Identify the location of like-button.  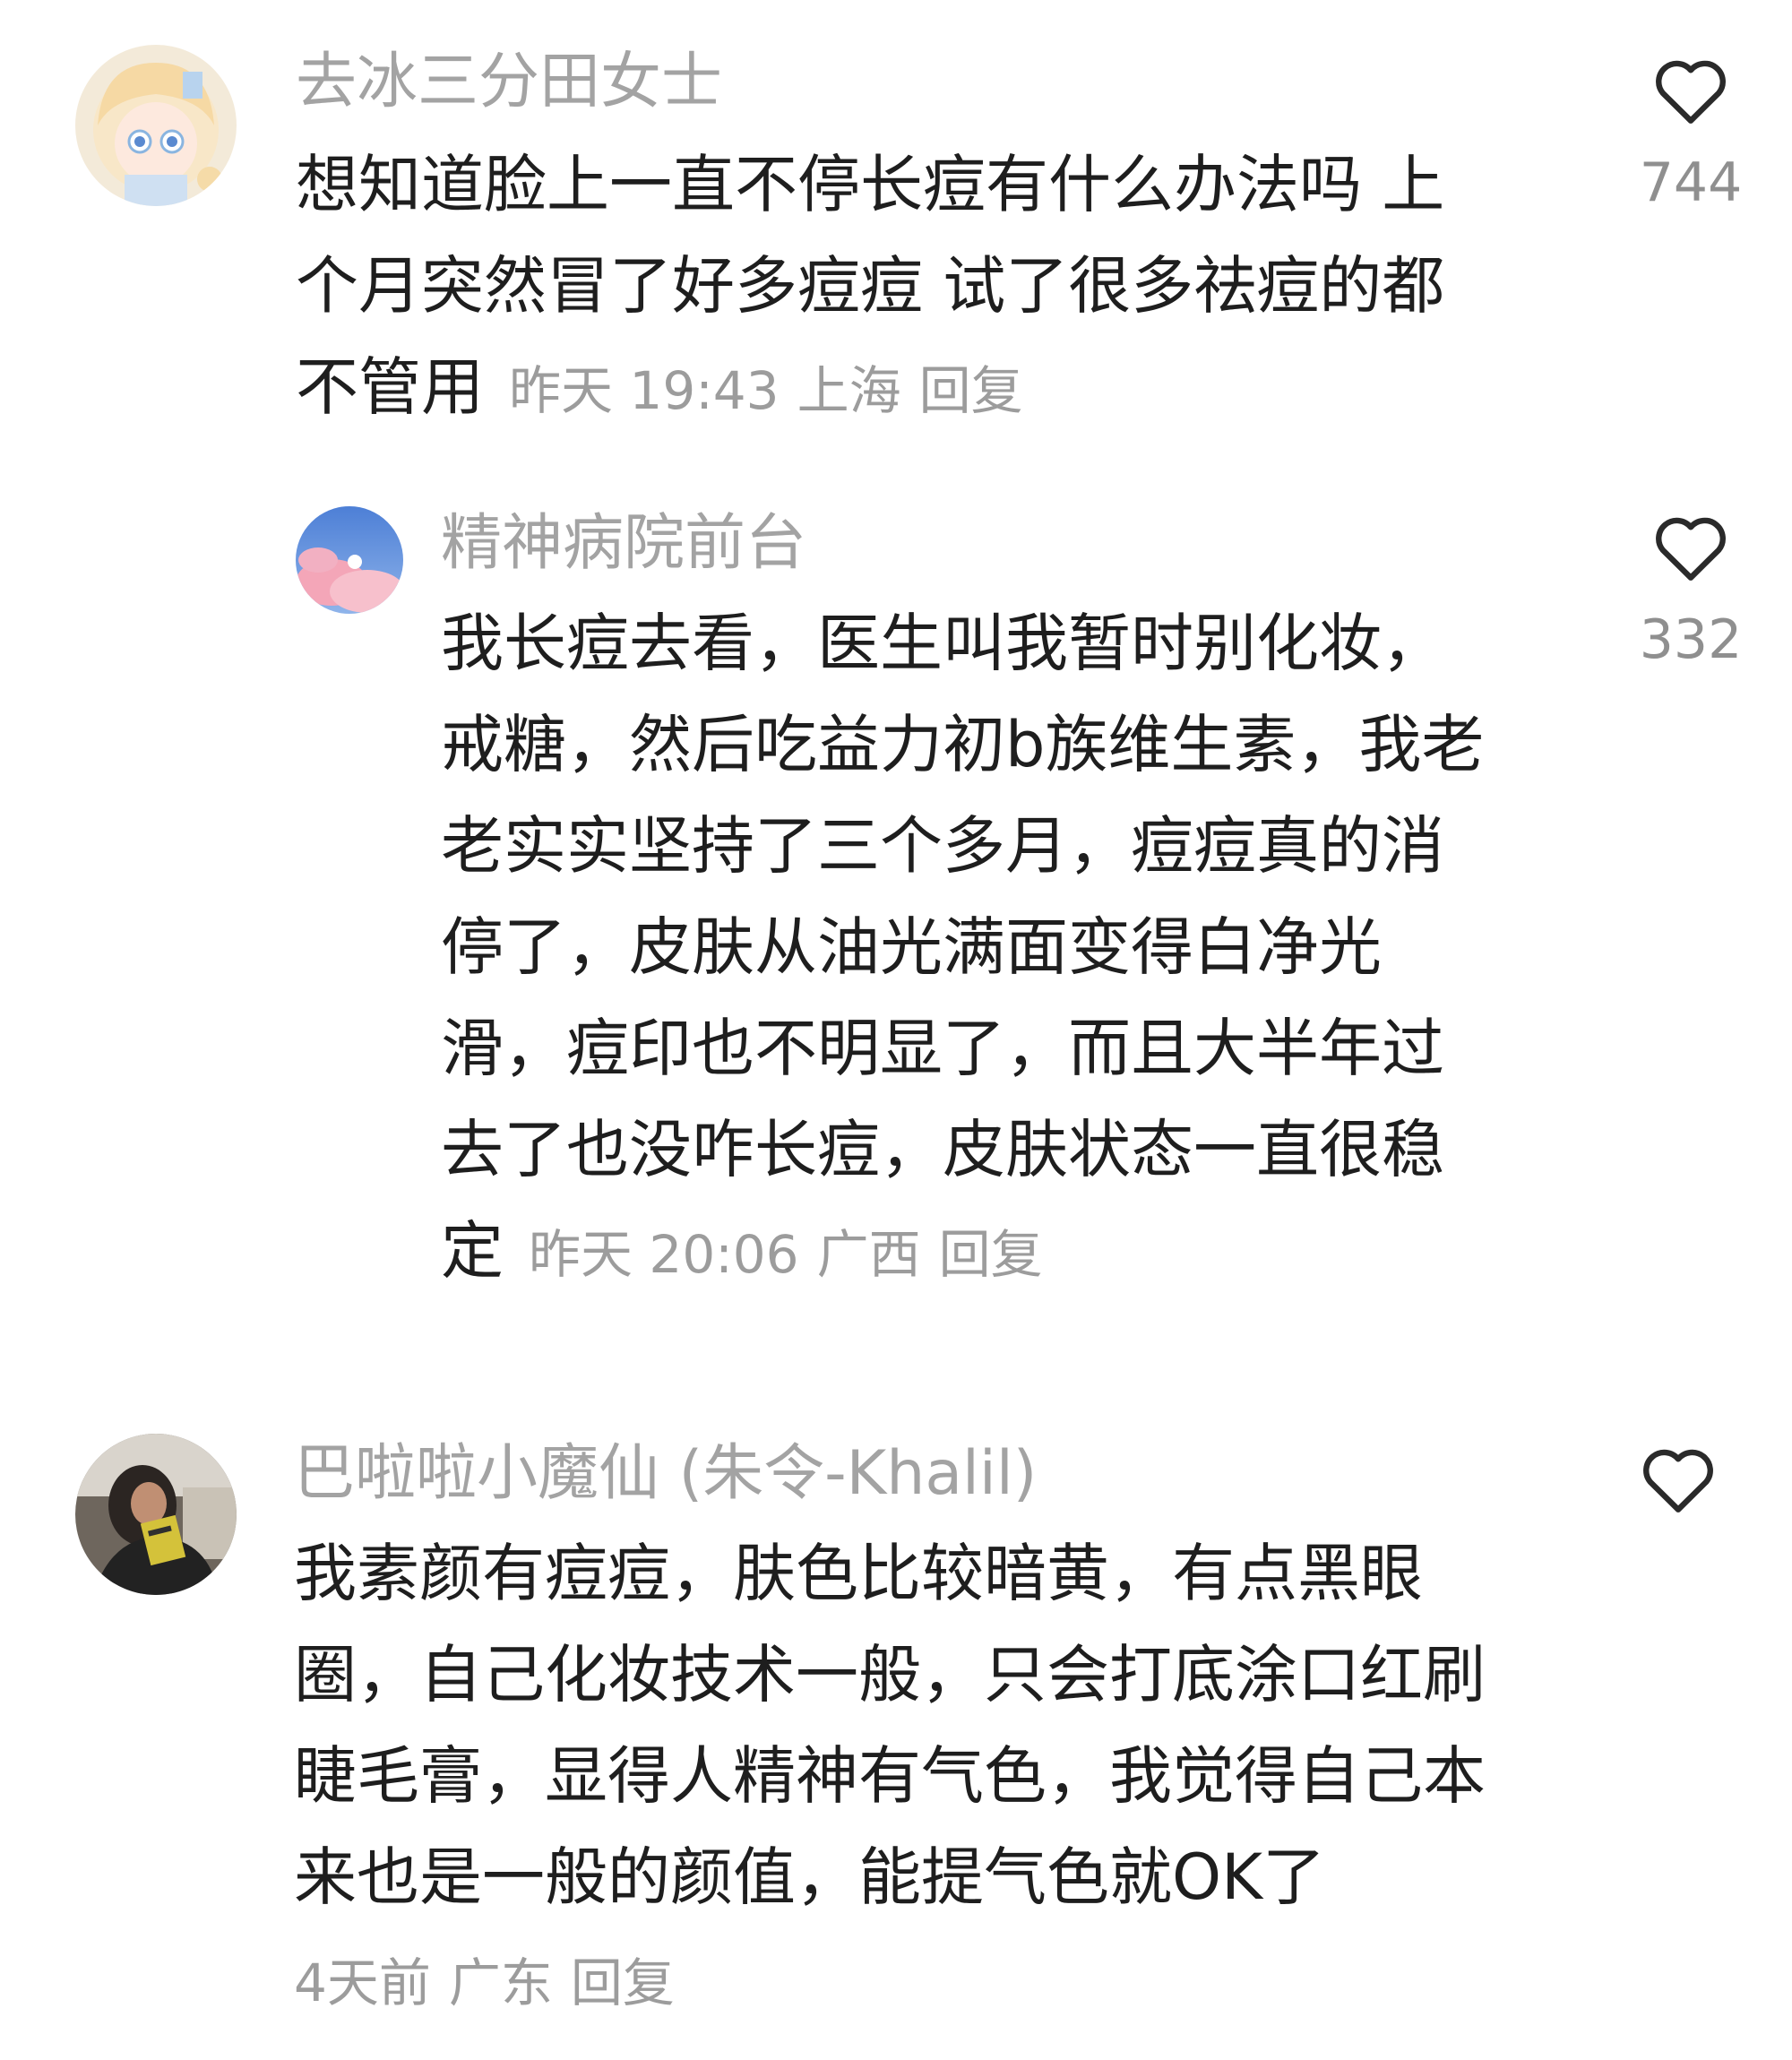
(1678, 1479).